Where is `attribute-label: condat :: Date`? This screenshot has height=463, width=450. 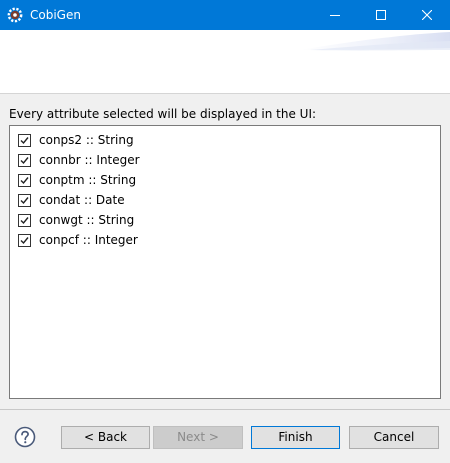
attribute-label: condat :: Date is located at coordinates (82, 200).